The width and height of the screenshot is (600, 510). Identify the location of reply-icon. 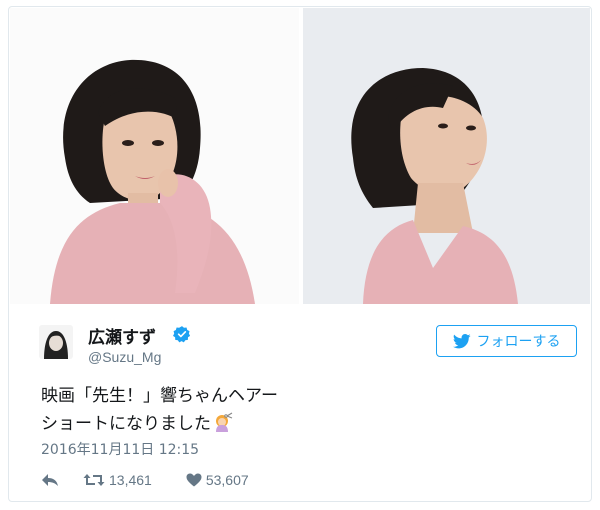
(50, 480).